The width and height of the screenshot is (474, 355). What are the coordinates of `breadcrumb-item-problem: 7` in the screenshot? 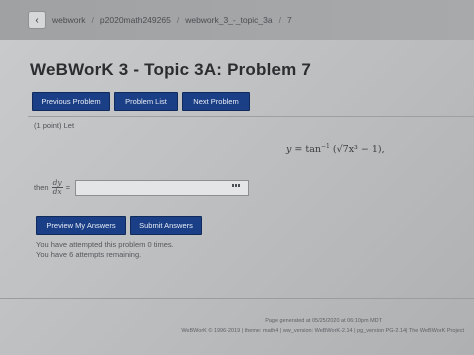 It's located at (289, 20).